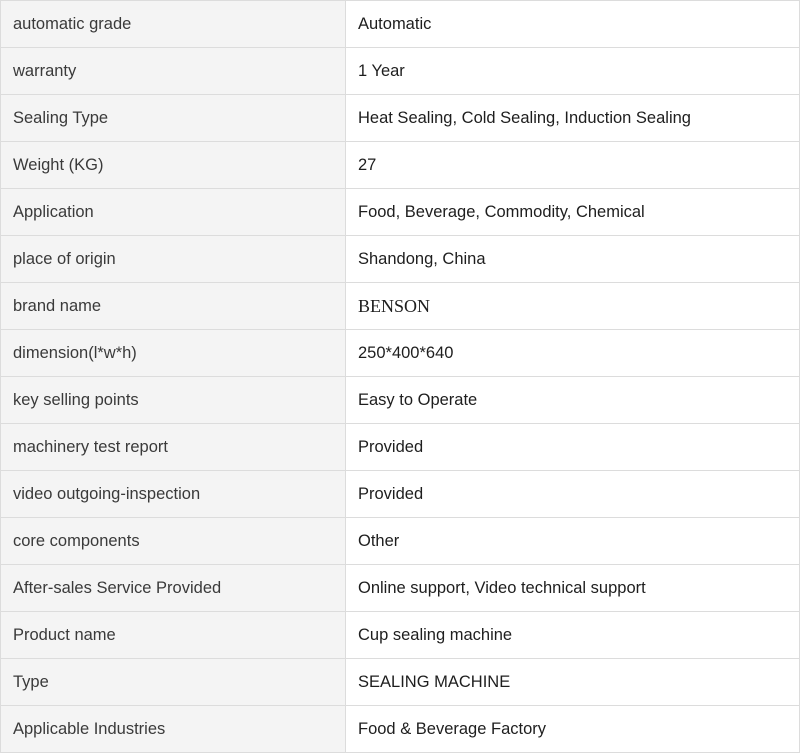 This screenshot has width=800, height=754. What do you see at coordinates (173, 588) in the screenshot?
I see `spec-label: After-sales Service Provided` at bounding box center [173, 588].